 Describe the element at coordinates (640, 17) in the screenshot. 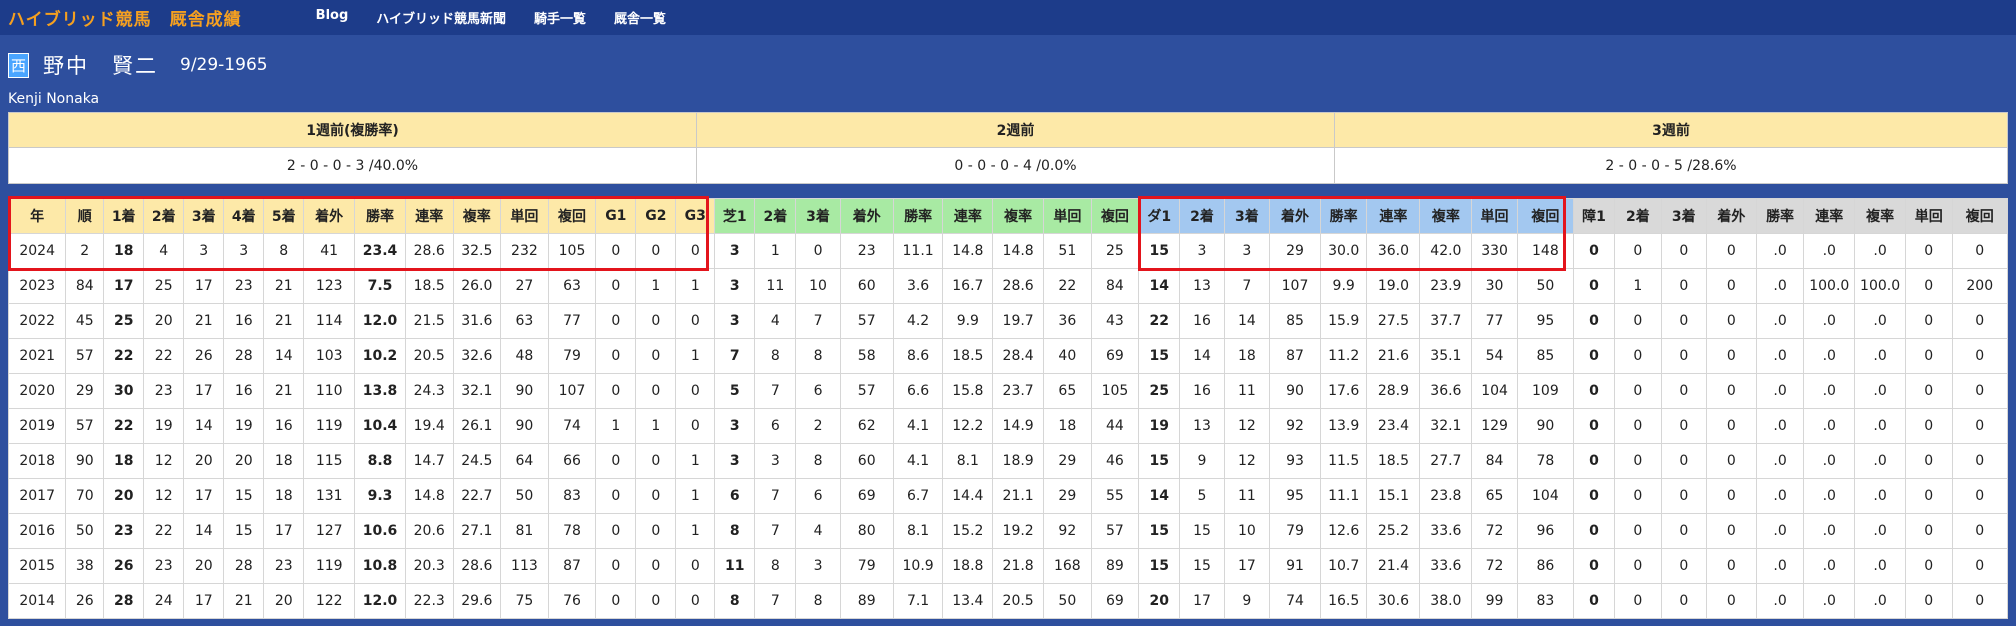

I see `nav-link-stables: 厩舎一覧` at that location.